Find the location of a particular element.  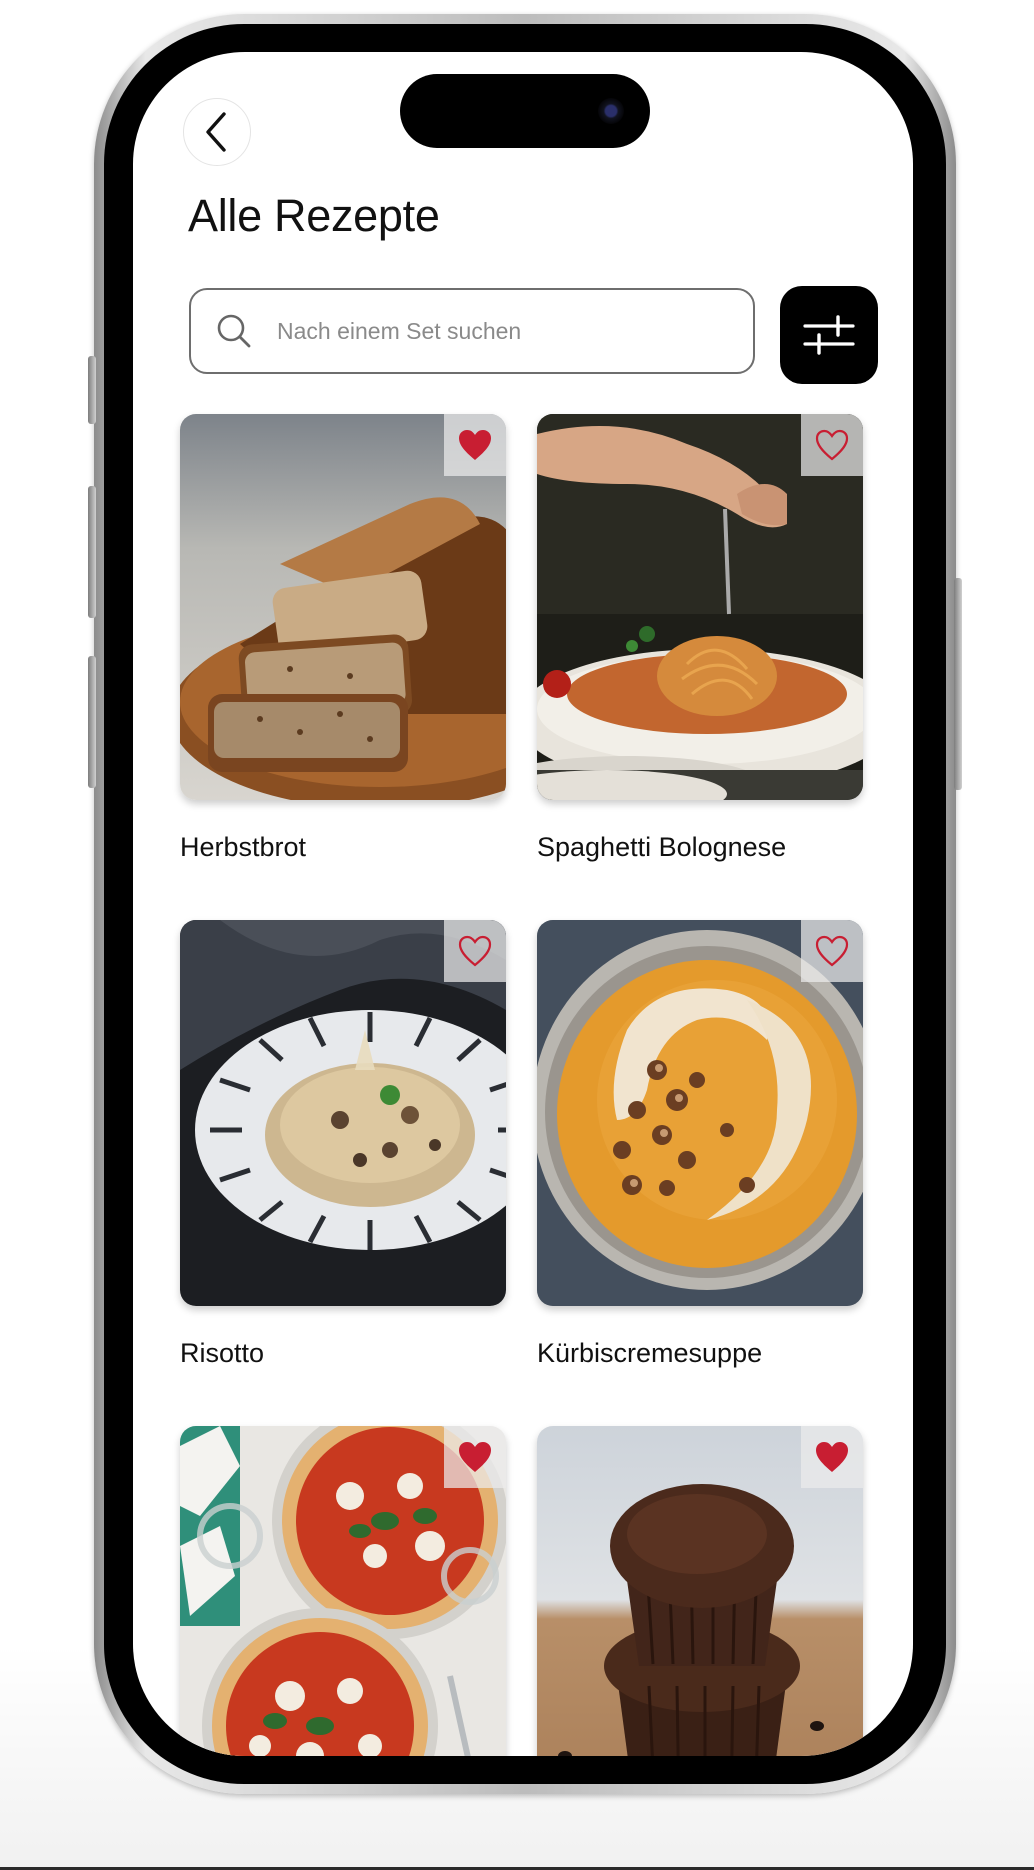

search-field is located at coordinates (472, 331).